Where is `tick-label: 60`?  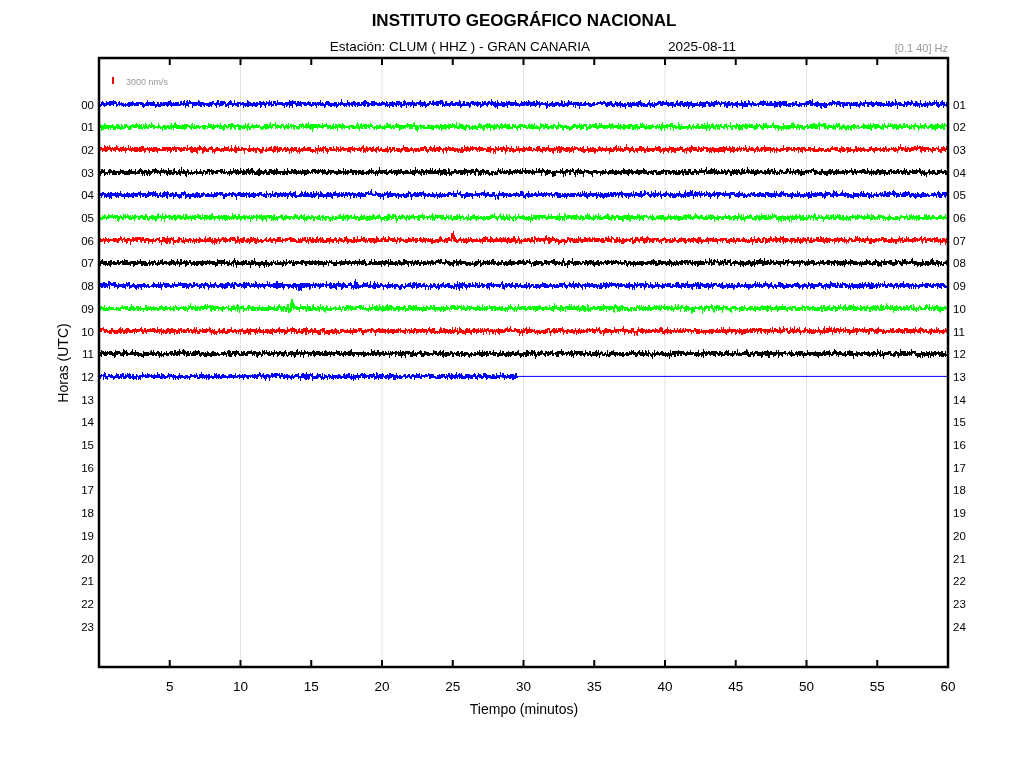
tick-label: 60 is located at coordinates (948, 686).